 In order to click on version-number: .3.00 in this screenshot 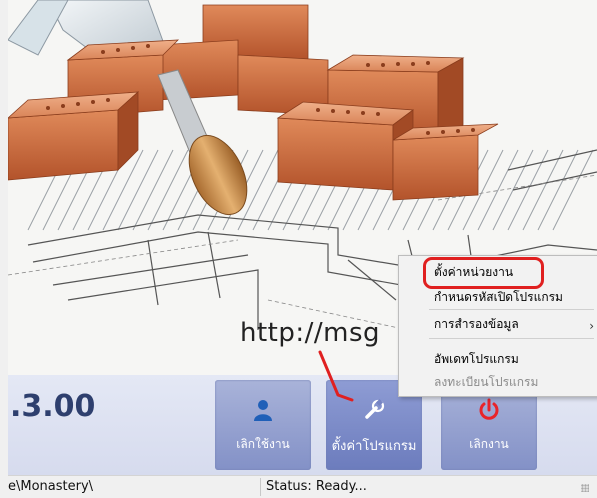, I will do `click(53, 406)`.